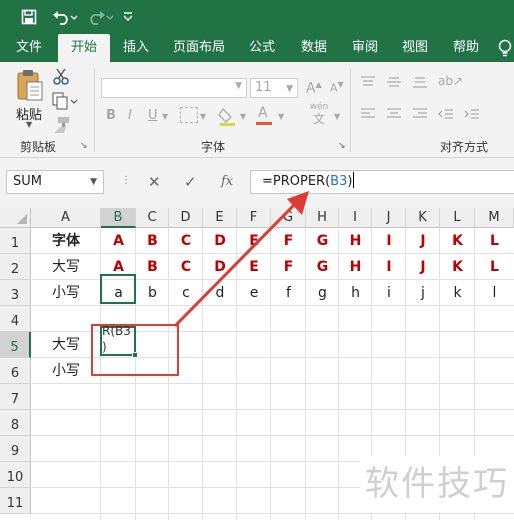  What do you see at coordinates (241, 259) in the screenshot?
I see `annotation-arrow` at bounding box center [241, 259].